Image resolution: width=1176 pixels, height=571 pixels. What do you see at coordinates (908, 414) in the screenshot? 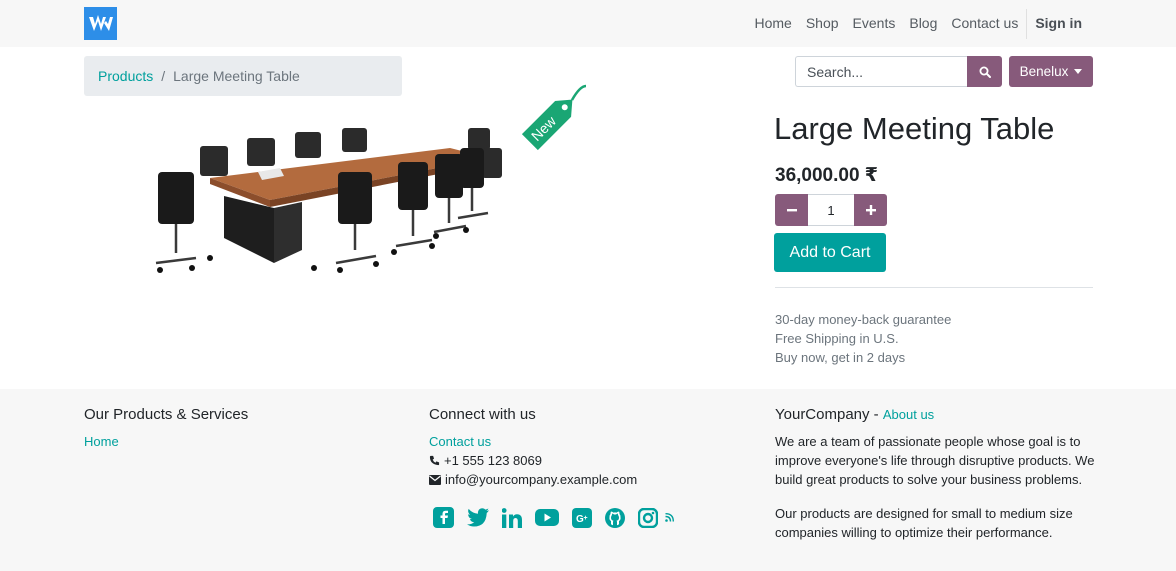
I see `footer-about-link: About us` at bounding box center [908, 414].